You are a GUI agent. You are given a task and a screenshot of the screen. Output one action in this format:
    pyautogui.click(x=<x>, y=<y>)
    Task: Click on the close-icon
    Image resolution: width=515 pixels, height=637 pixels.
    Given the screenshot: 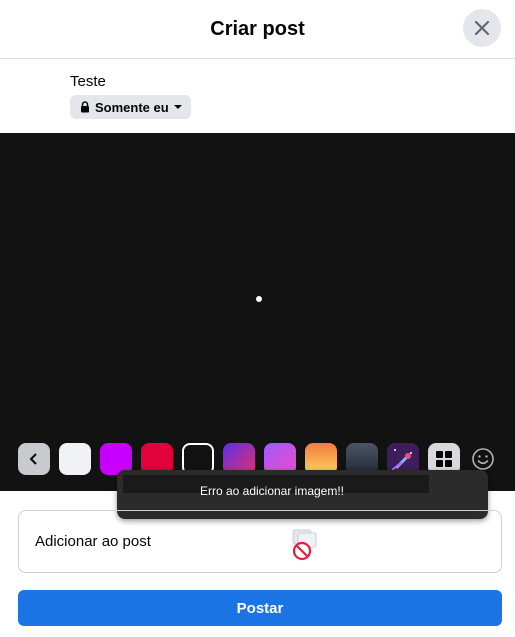 What is the action you would take?
    pyautogui.click(x=482, y=28)
    